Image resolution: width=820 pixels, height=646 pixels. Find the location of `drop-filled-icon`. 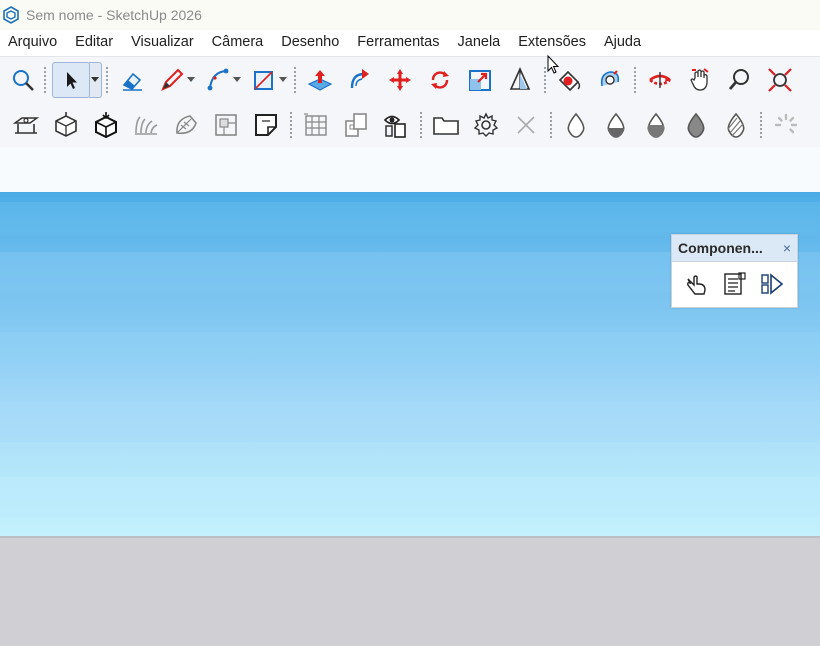

drop-filled-icon is located at coordinates (656, 125).